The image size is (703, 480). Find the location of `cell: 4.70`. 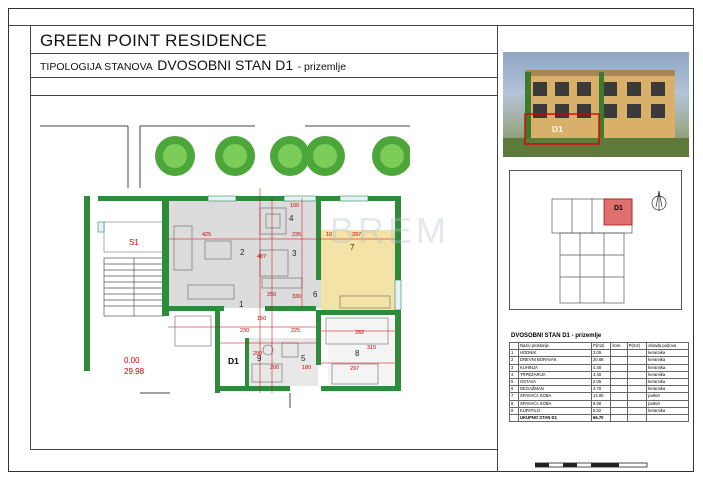

cell: 4.70 is located at coordinates (601, 389).